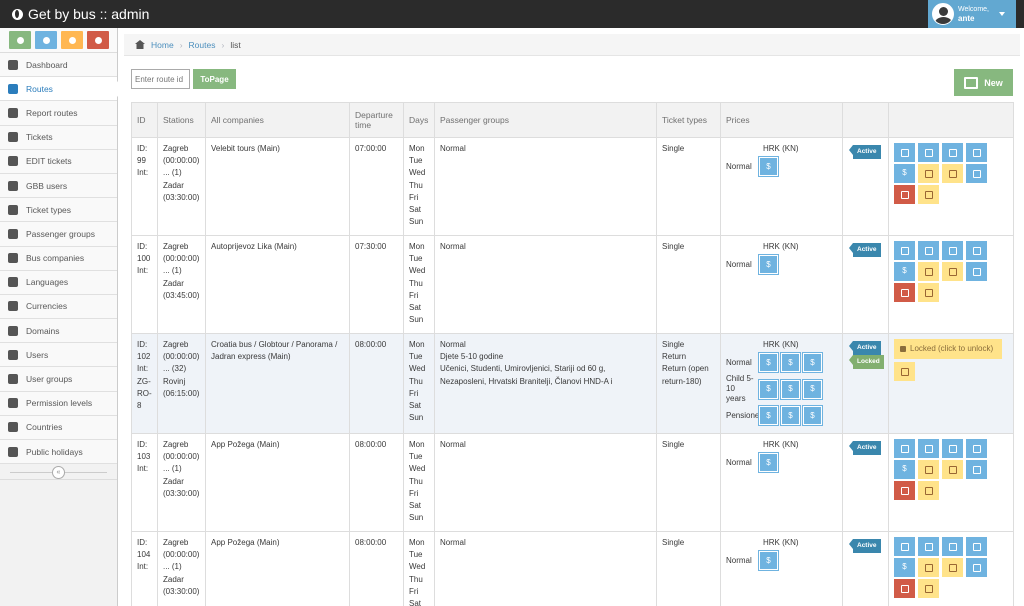 Image resolution: width=1024 pixels, height=606 pixels. What do you see at coordinates (688, 120) in the screenshot?
I see `column-header-ticket-types: Ticket types` at bounding box center [688, 120].